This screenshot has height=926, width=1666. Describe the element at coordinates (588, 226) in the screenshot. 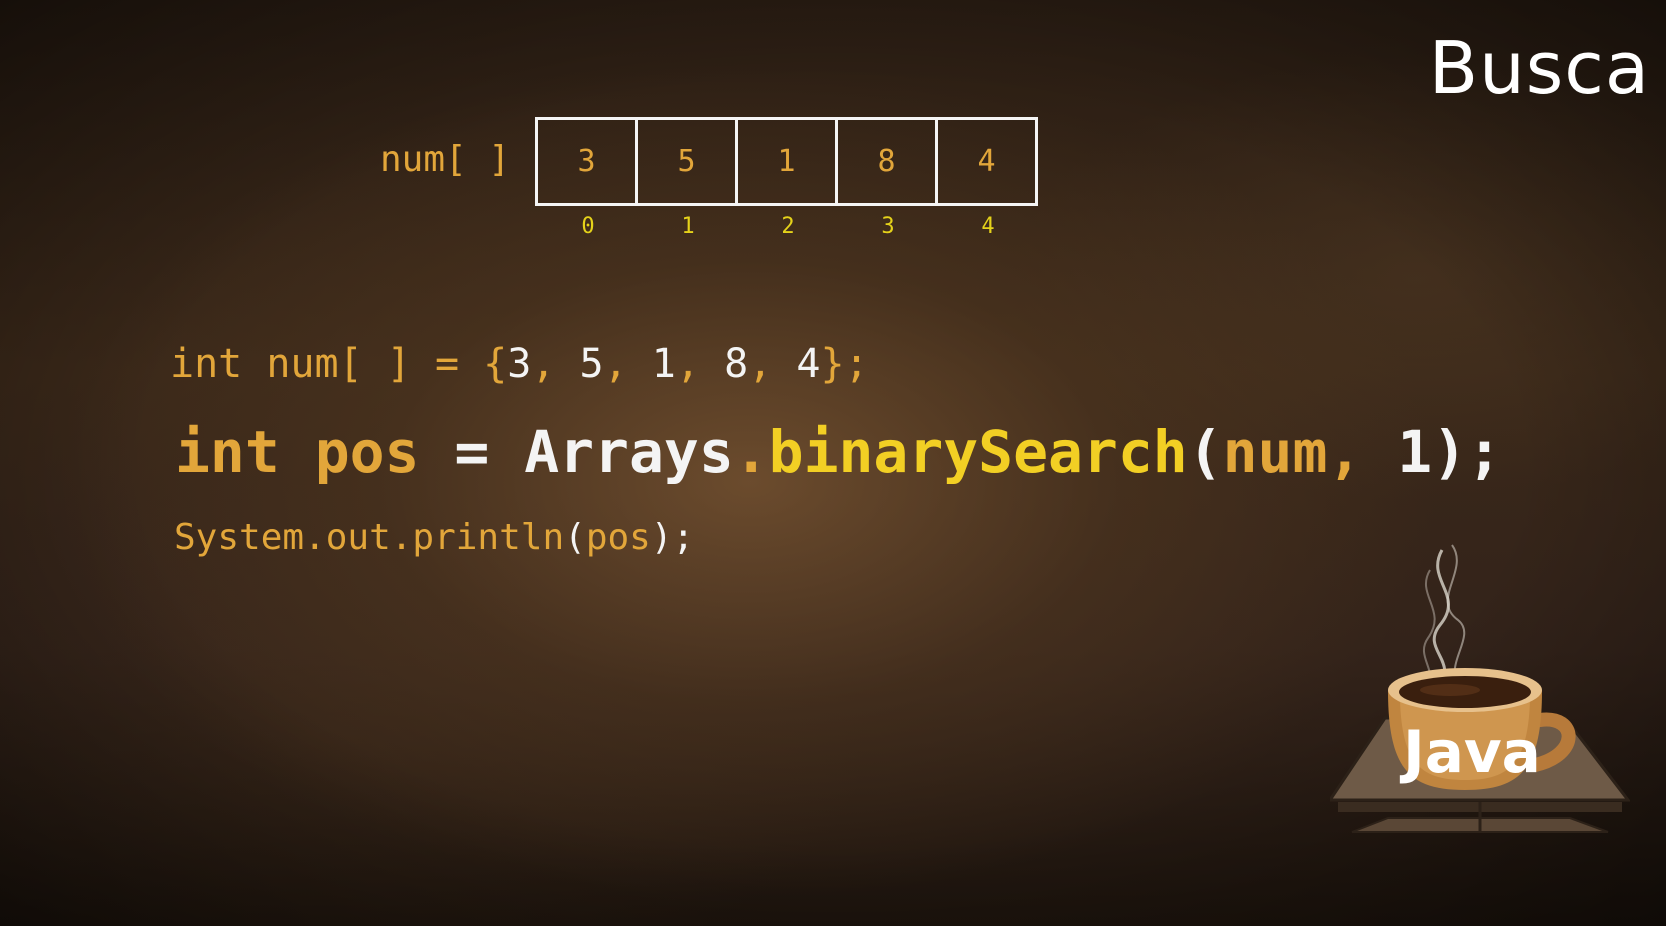

I see `array-index: 0` at that location.